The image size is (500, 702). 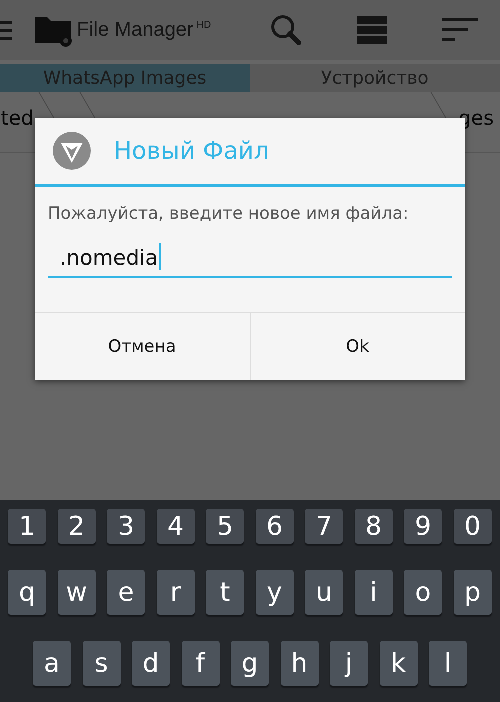 I want to click on dialog-button: Отмена, so click(x=142, y=346).